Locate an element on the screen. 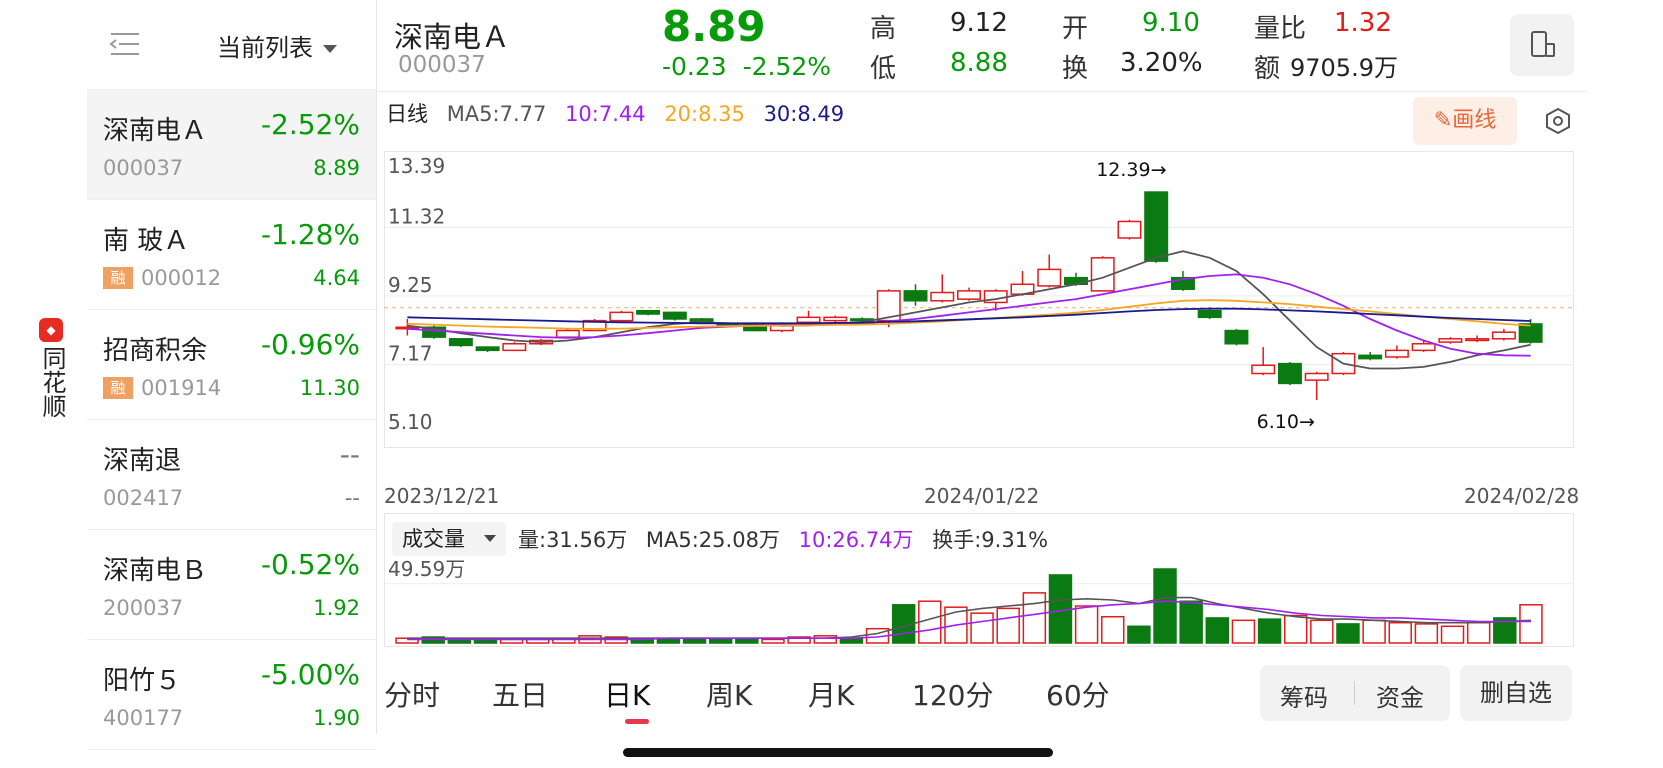  volume-ma5: MA5:25.08万 is located at coordinates (712, 540).